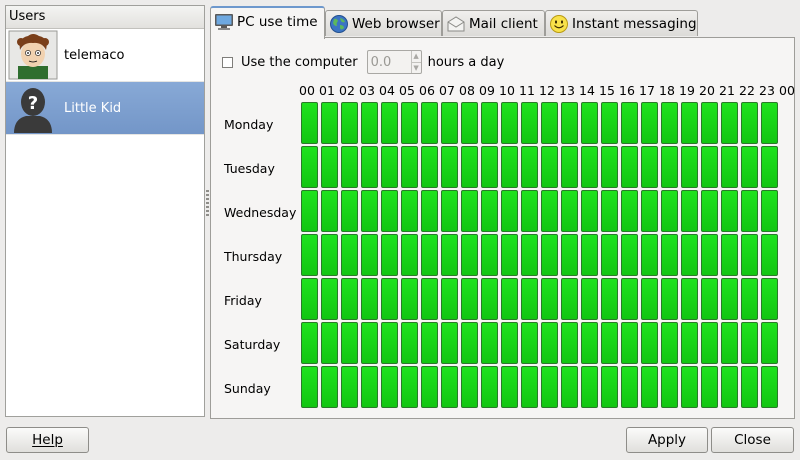 This screenshot has height=460, width=800. I want to click on tab-pc-use-time: PC use time, so click(267, 22).